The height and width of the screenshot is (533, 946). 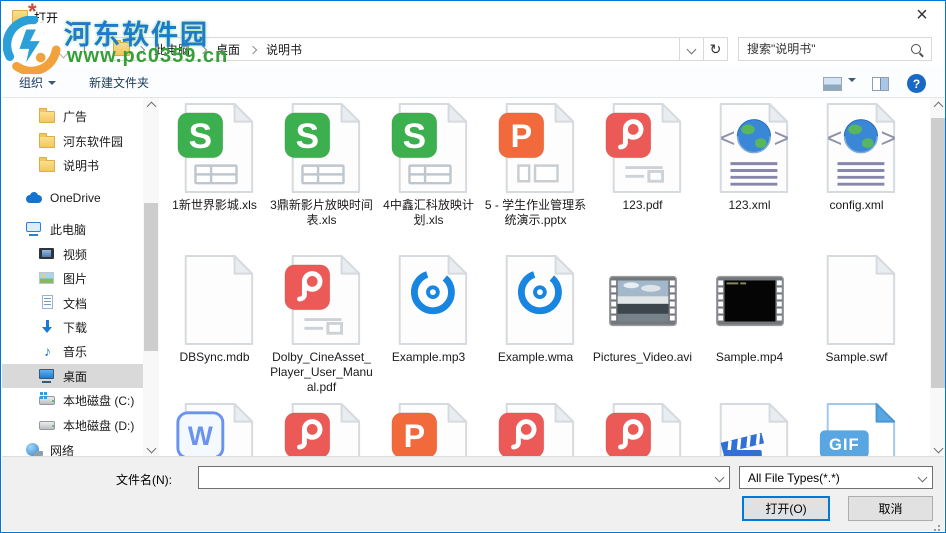 What do you see at coordinates (72, 400) in the screenshot?
I see `sidebar-item-local-disk-c: 本地磁盘 (C:)` at bounding box center [72, 400].